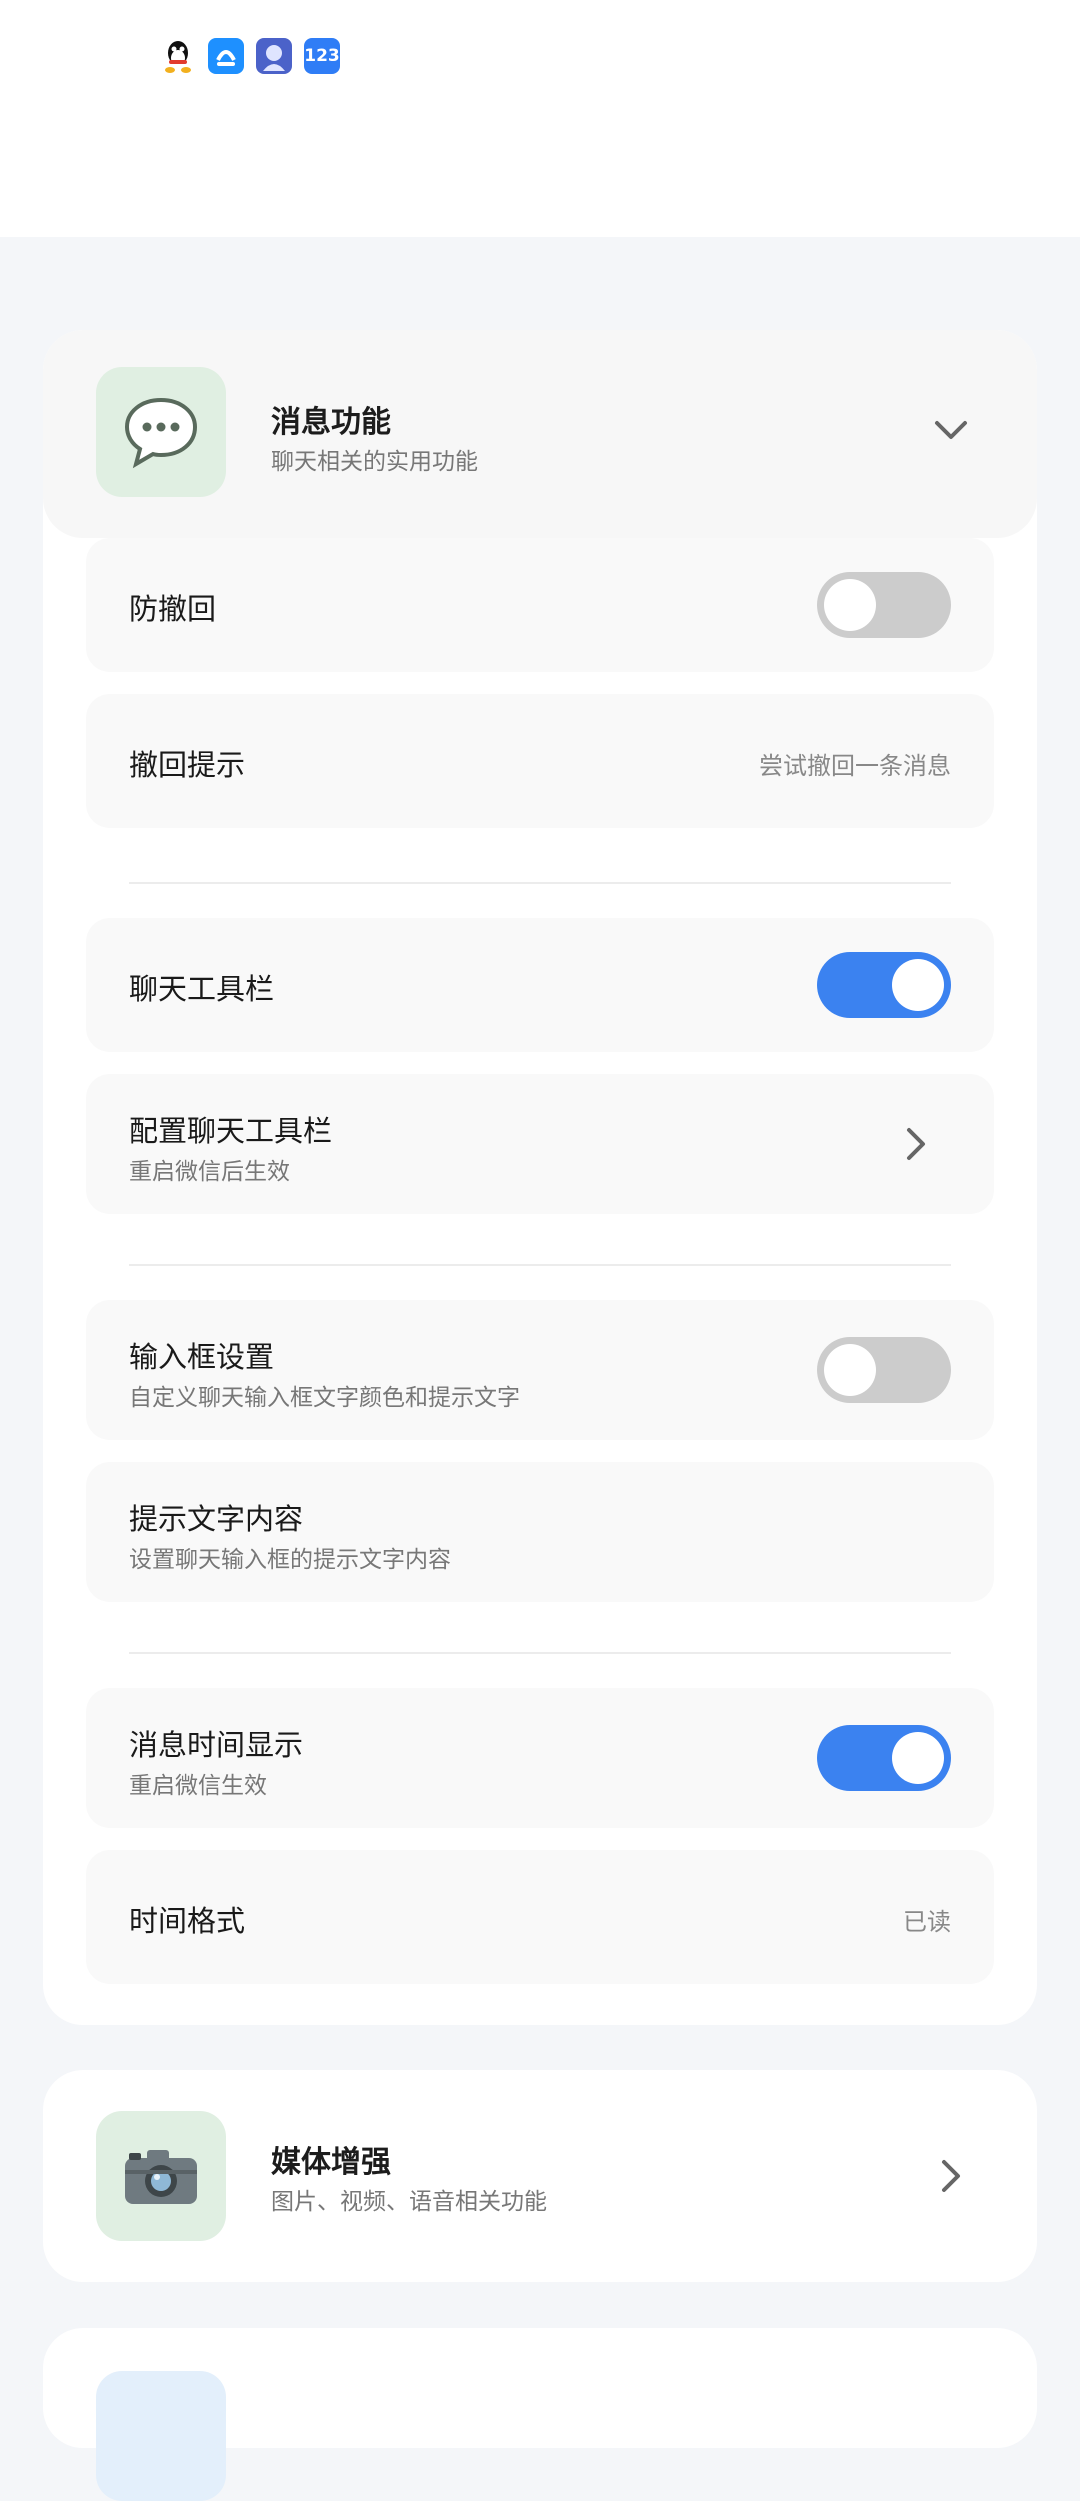 The height and width of the screenshot is (2501, 1080). What do you see at coordinates (927, 1922) in the screenshot?
I see `time-format-value: 已读` at bounding box center [927, 1922].